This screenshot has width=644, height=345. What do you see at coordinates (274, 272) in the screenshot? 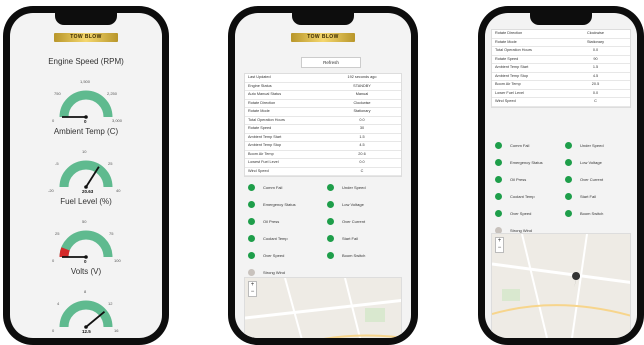
I see `status-label: Strong Wind` at bounding box center [274, 272].